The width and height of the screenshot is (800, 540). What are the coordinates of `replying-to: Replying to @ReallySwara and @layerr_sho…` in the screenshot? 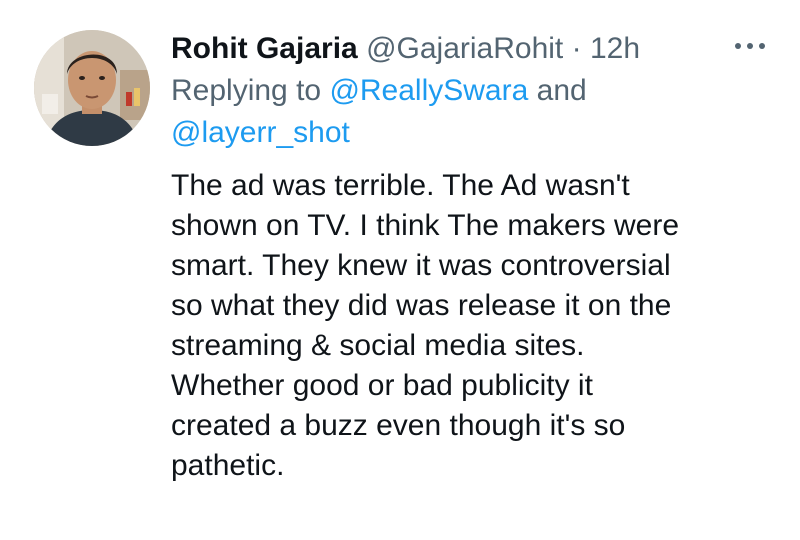 It's located at (421, 112).